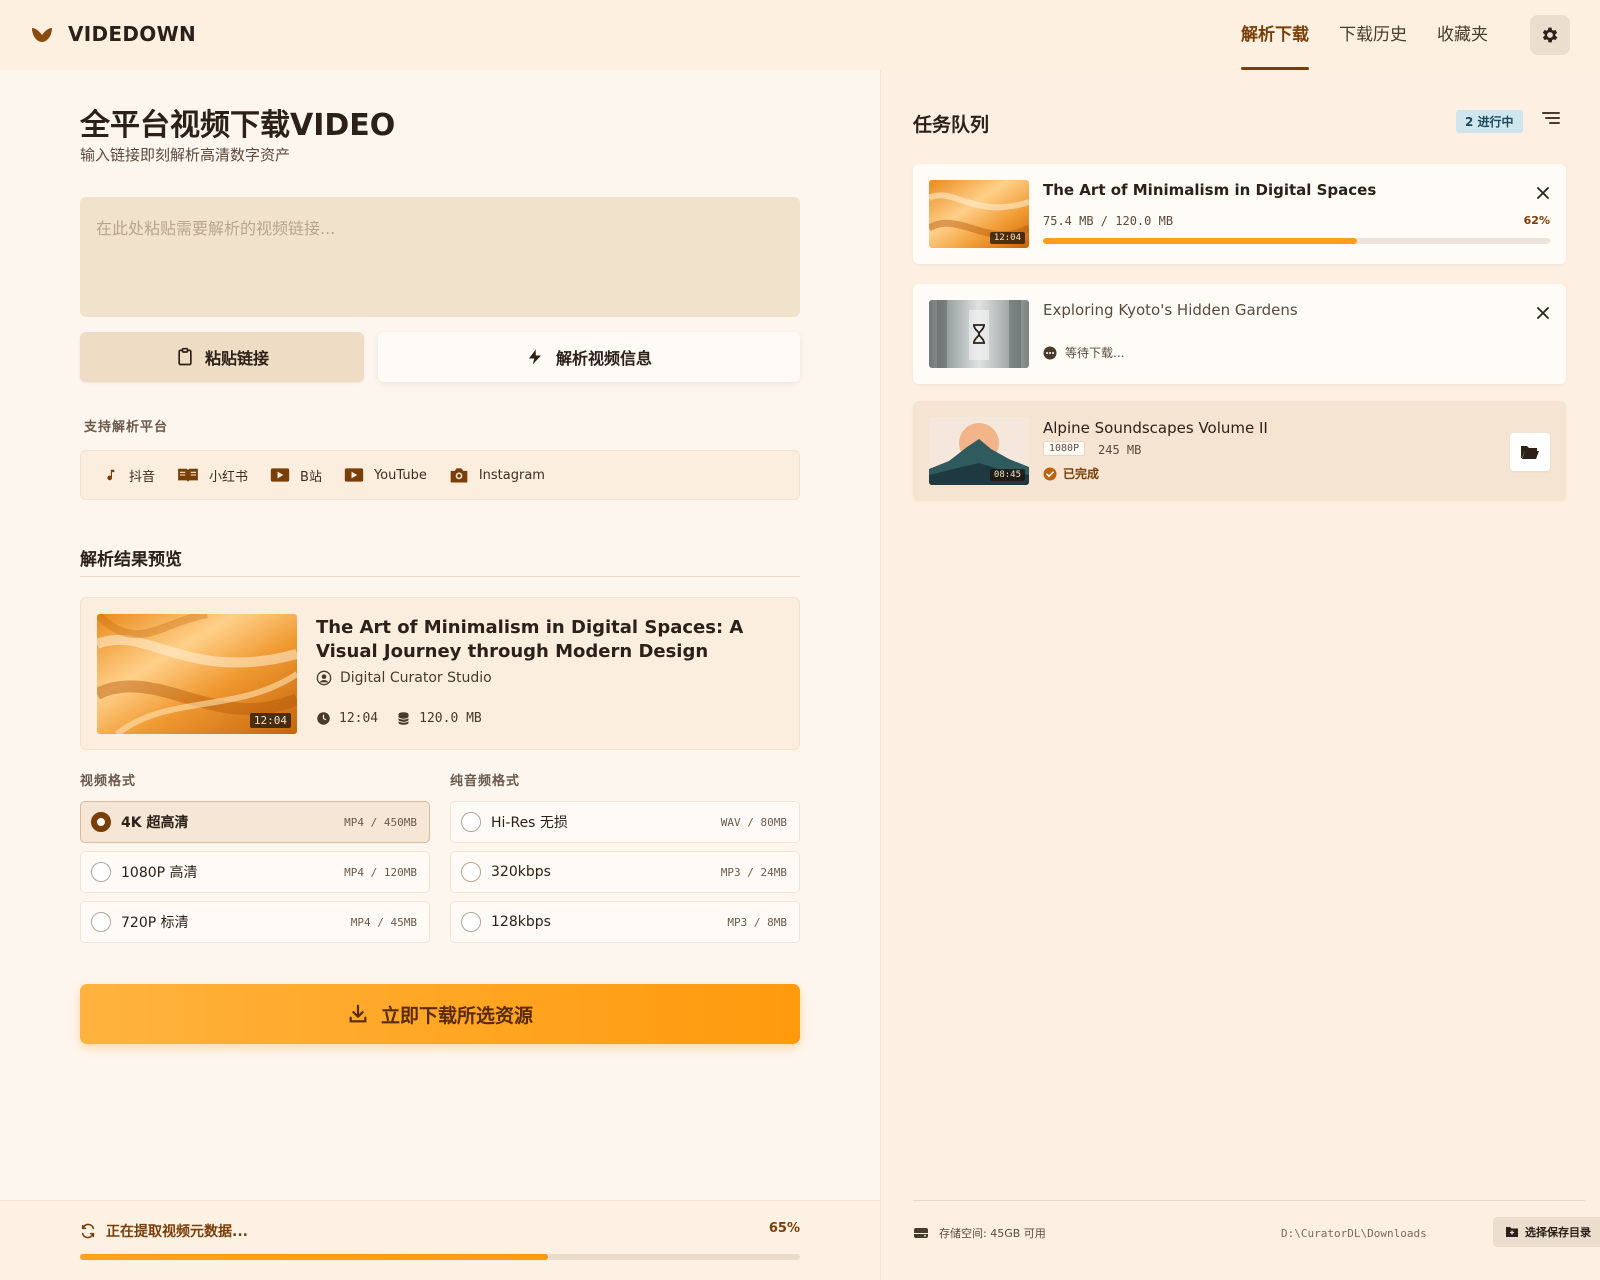 The width and height of the screenshot is (1600, 1280). What do you see at coordinates (132, 34) in the screenshot?
I see `brand-name: VIDEDOWN` at bounding box center [132, 34].